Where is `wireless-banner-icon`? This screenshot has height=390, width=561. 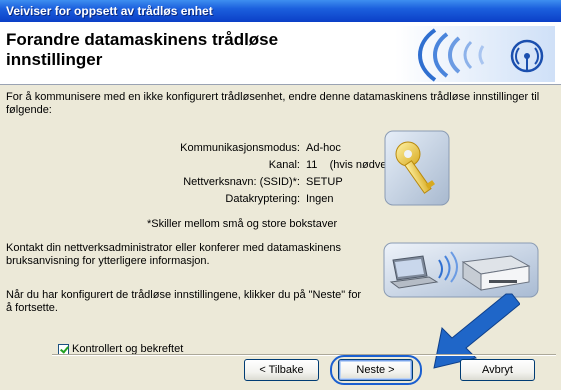 wireless-banner-icon is located at coordinates (475, 54).